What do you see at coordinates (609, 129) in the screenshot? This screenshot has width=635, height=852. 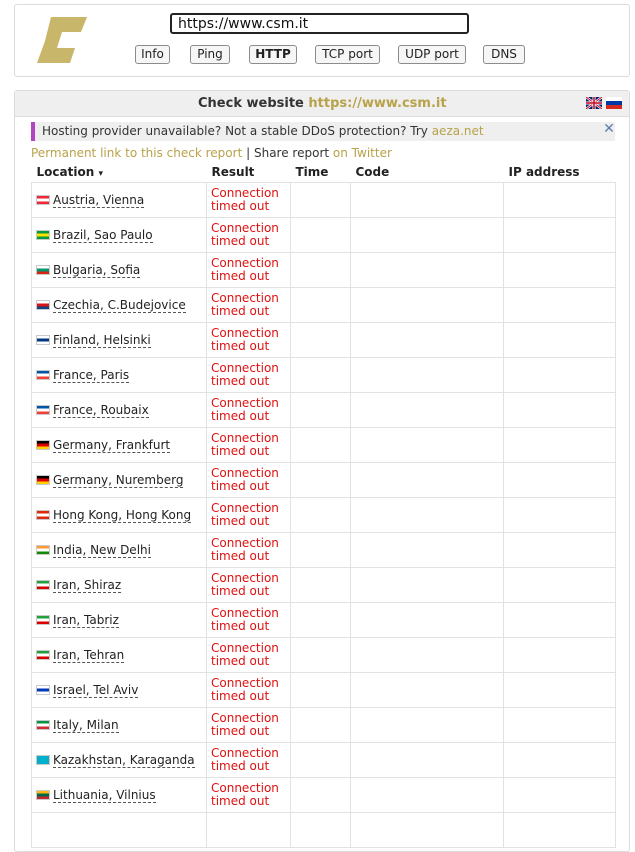 I see `close-icon: ✕` at bounding box center [609, 129].